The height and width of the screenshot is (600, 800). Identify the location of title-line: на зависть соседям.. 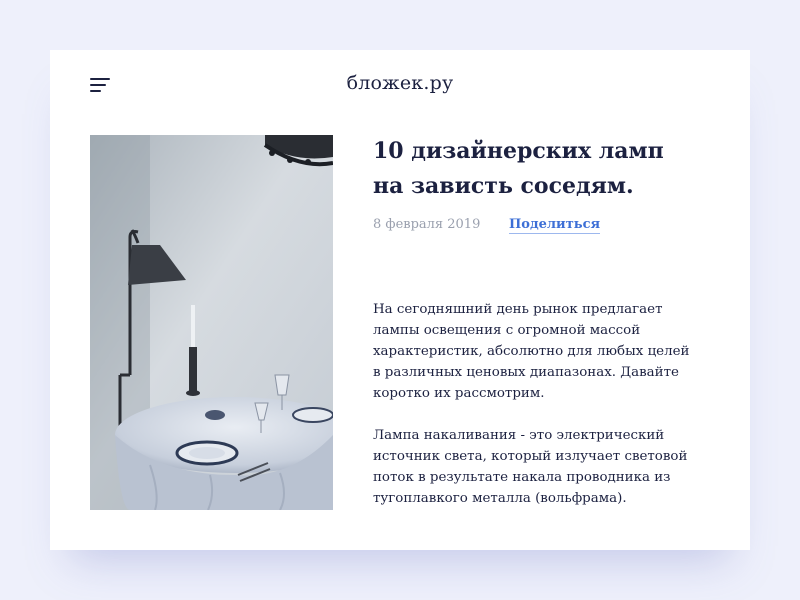
(503, 186).